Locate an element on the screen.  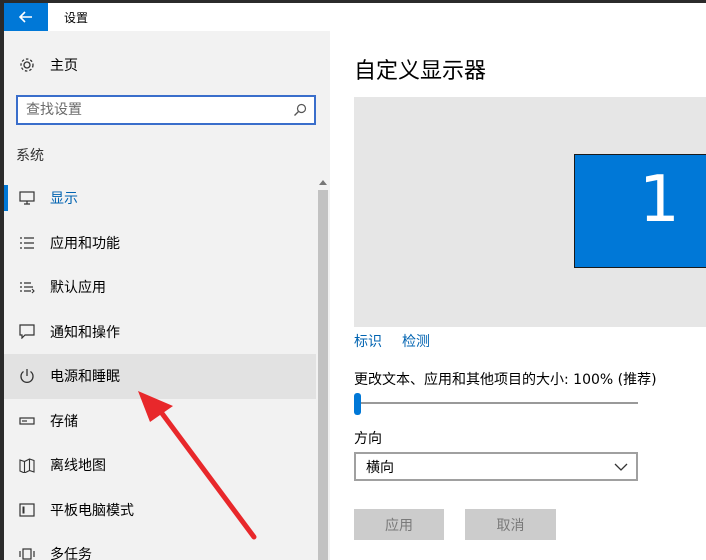
default-apps-icon is located at coordinates (27, 287).